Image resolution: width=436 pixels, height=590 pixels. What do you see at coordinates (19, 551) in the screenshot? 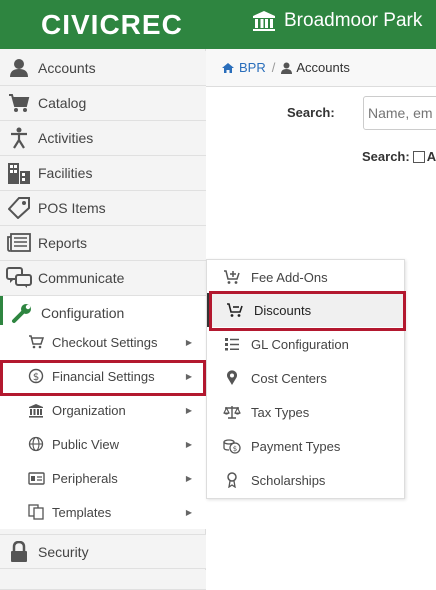
I see `lock-icon` at bounding box center [19, 551].